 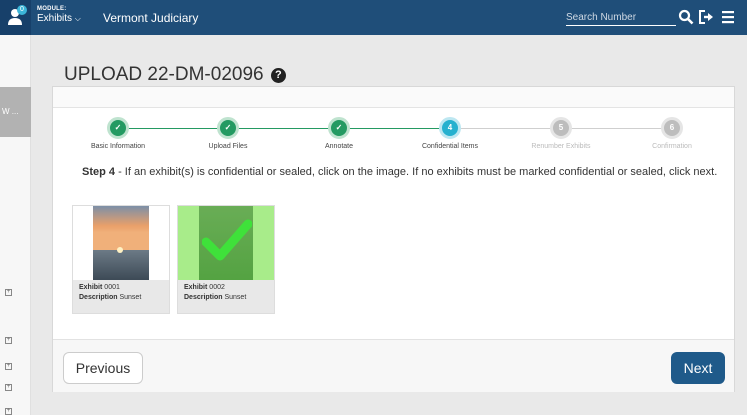 I want to click on exhibit-number: 0001, so click(x=112, y=287).